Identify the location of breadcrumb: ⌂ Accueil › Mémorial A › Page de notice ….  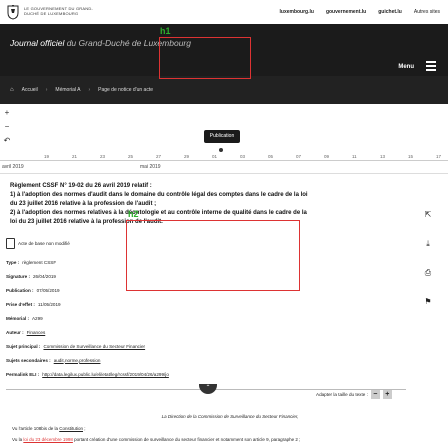
(224, 90).